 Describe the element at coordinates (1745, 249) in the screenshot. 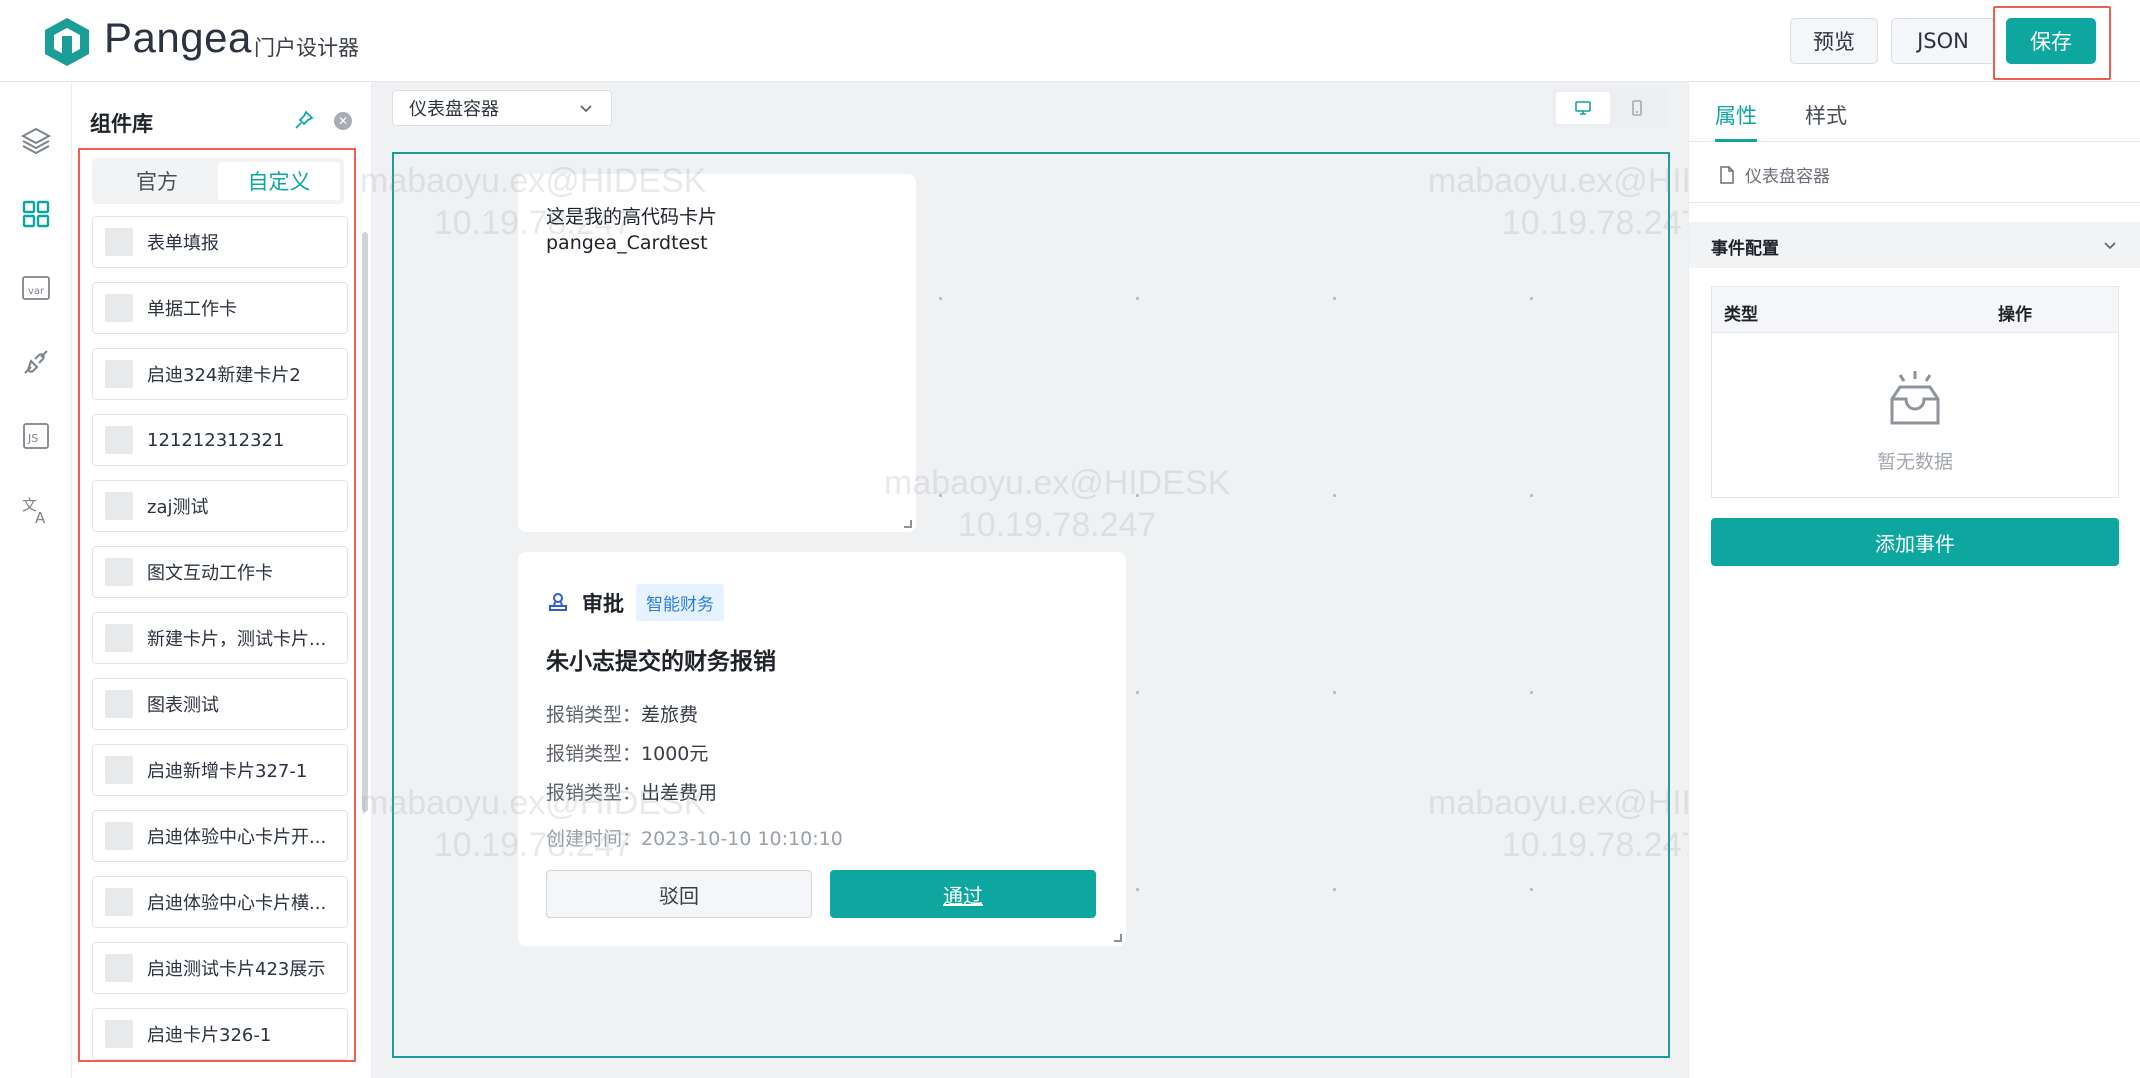

I see `event-config-title: 事件配置` at that location.